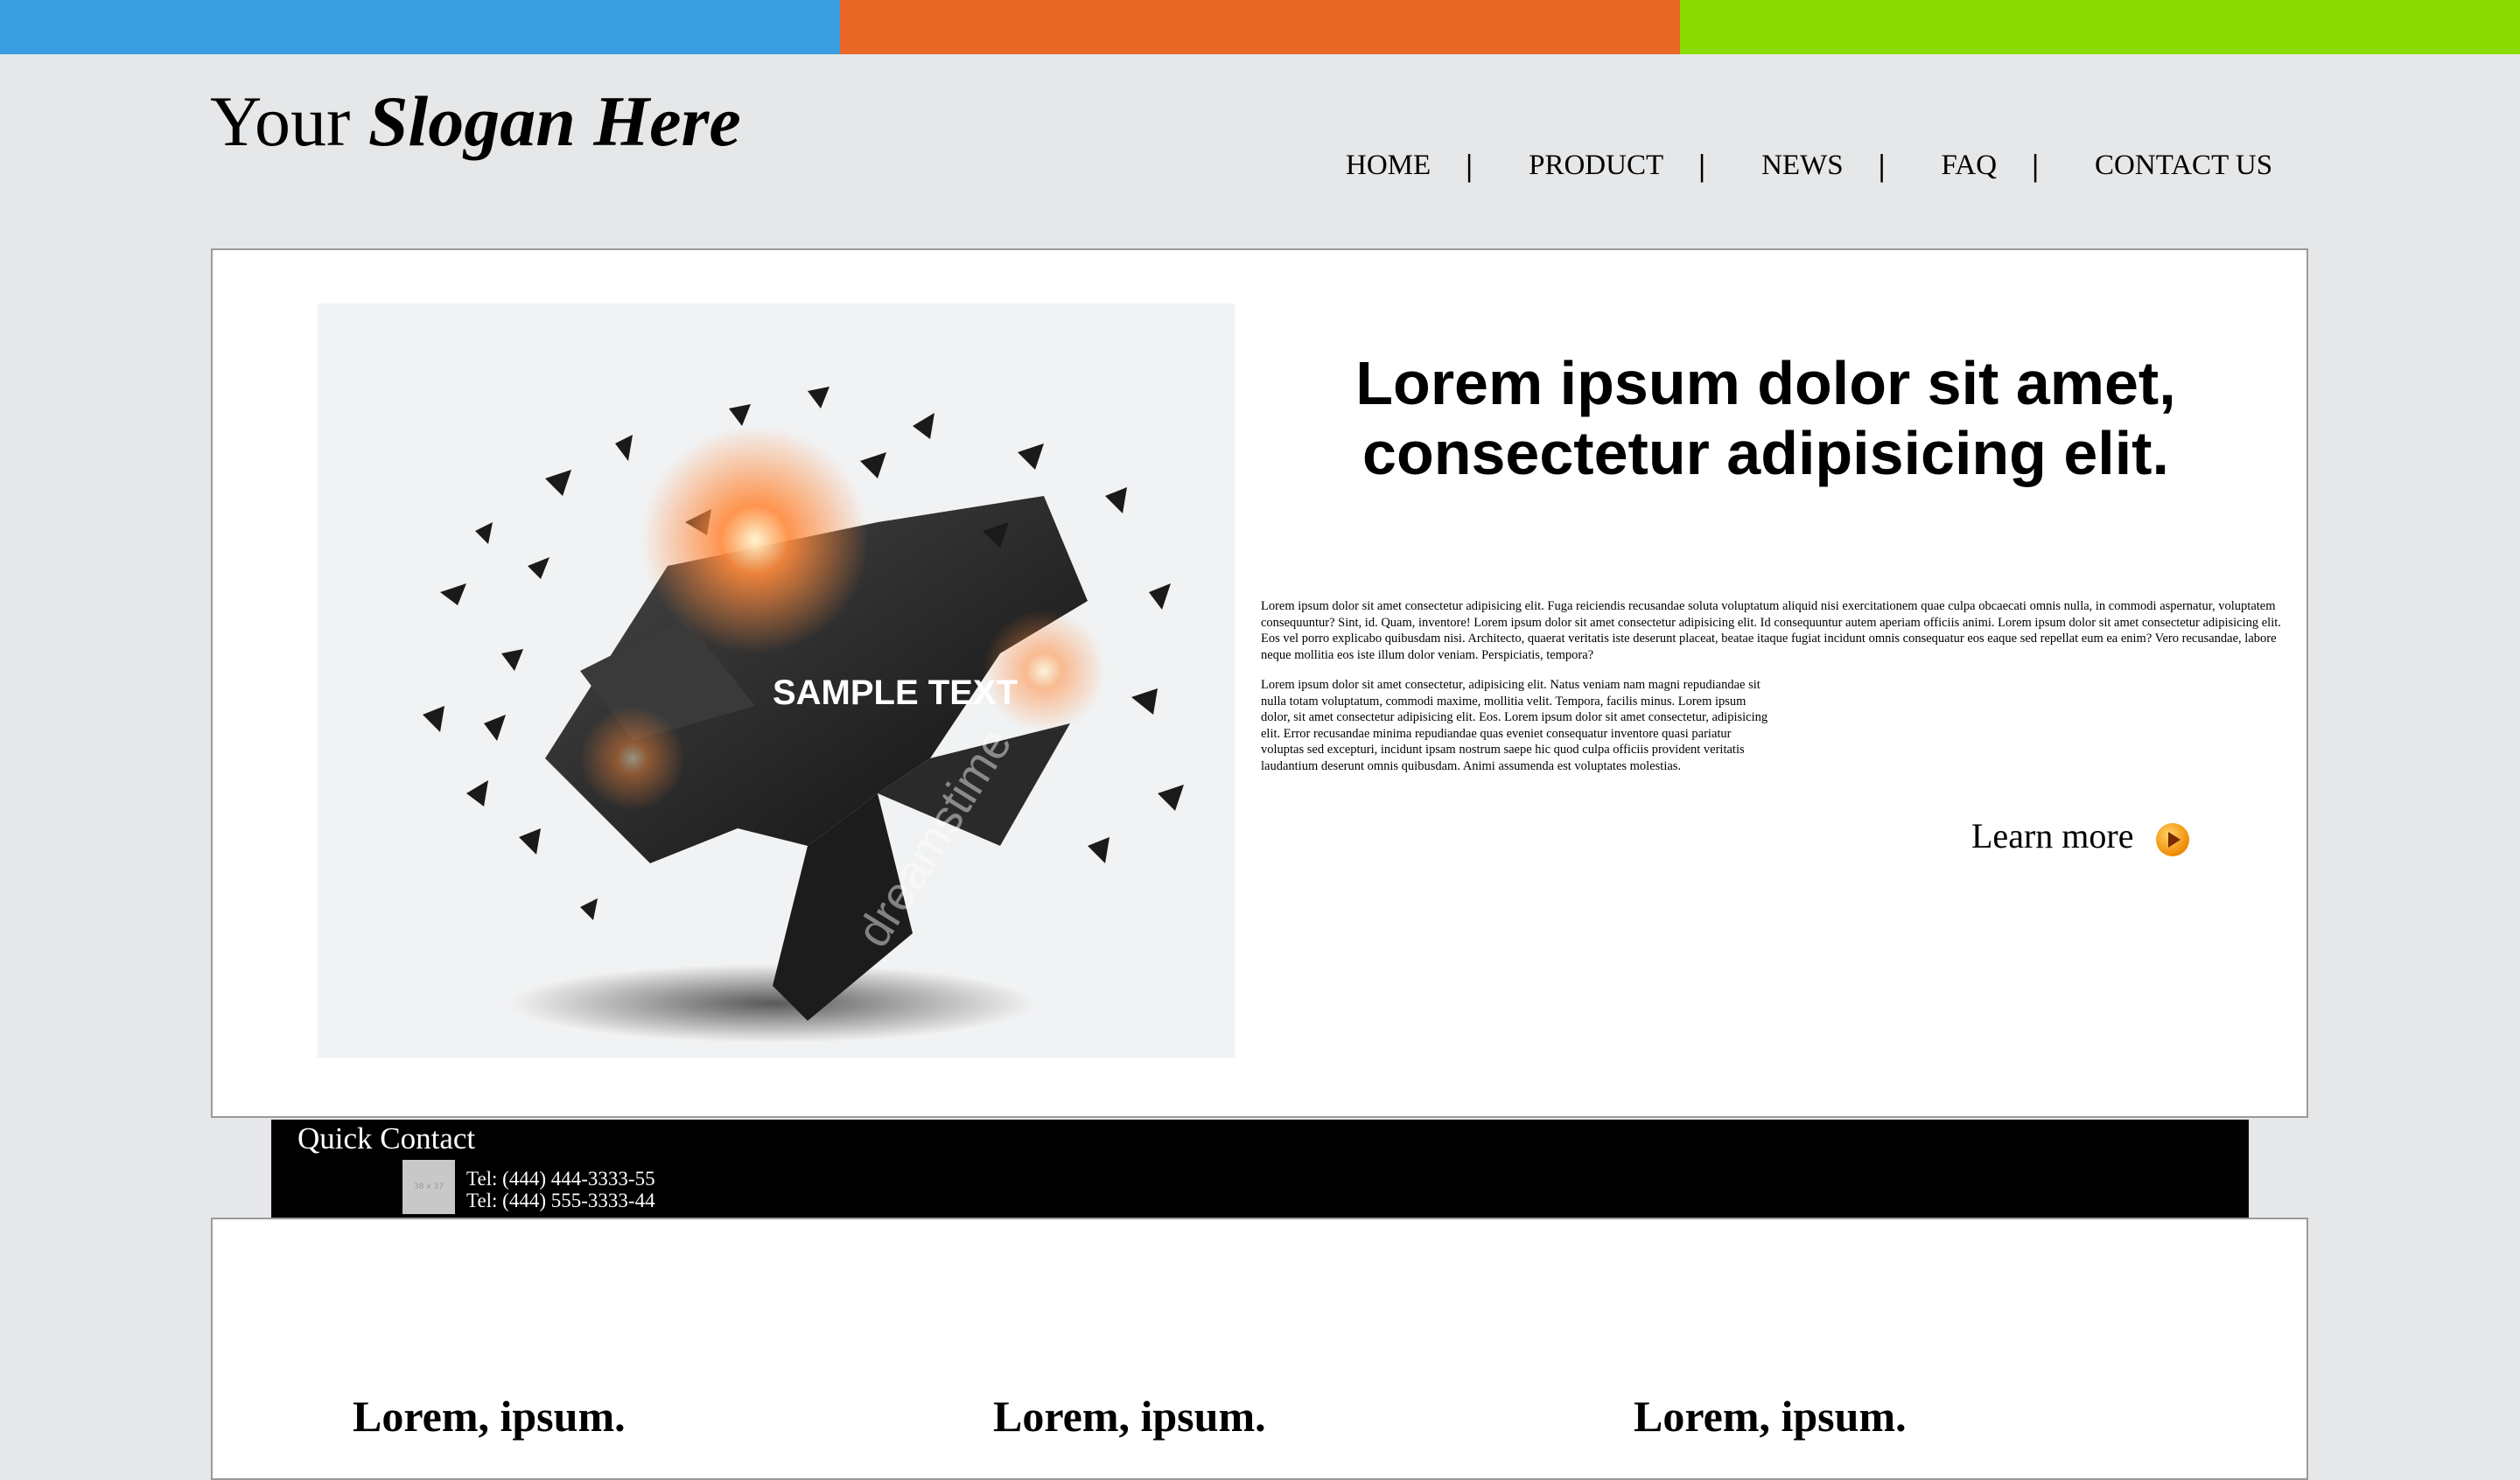 The image size is (2520, 1480). What do you see at coordinates (420, 27) in the screenshot?
I see `top-bar-blue` at bounding box center [420, 27].